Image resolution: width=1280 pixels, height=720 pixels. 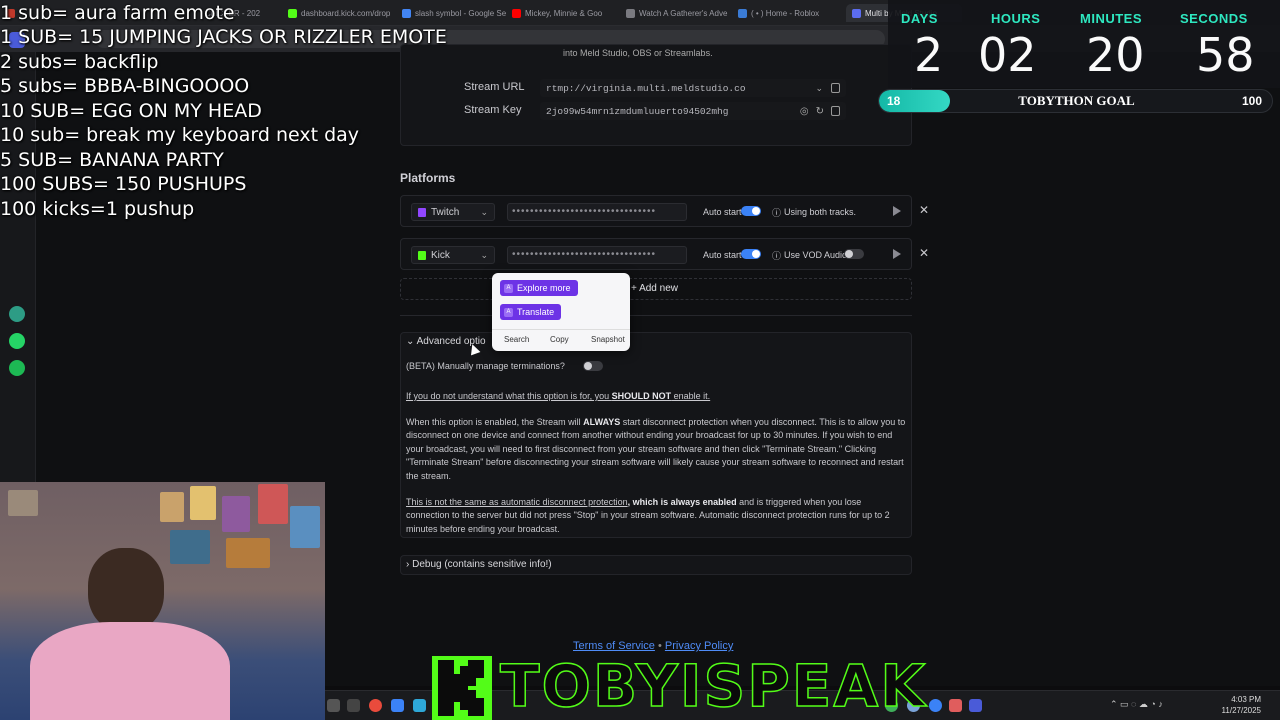 What do you see at coordinates (777, 256) in the screenshot?
I see `info-icon: ⓘ` at bounding box center [777, 256].